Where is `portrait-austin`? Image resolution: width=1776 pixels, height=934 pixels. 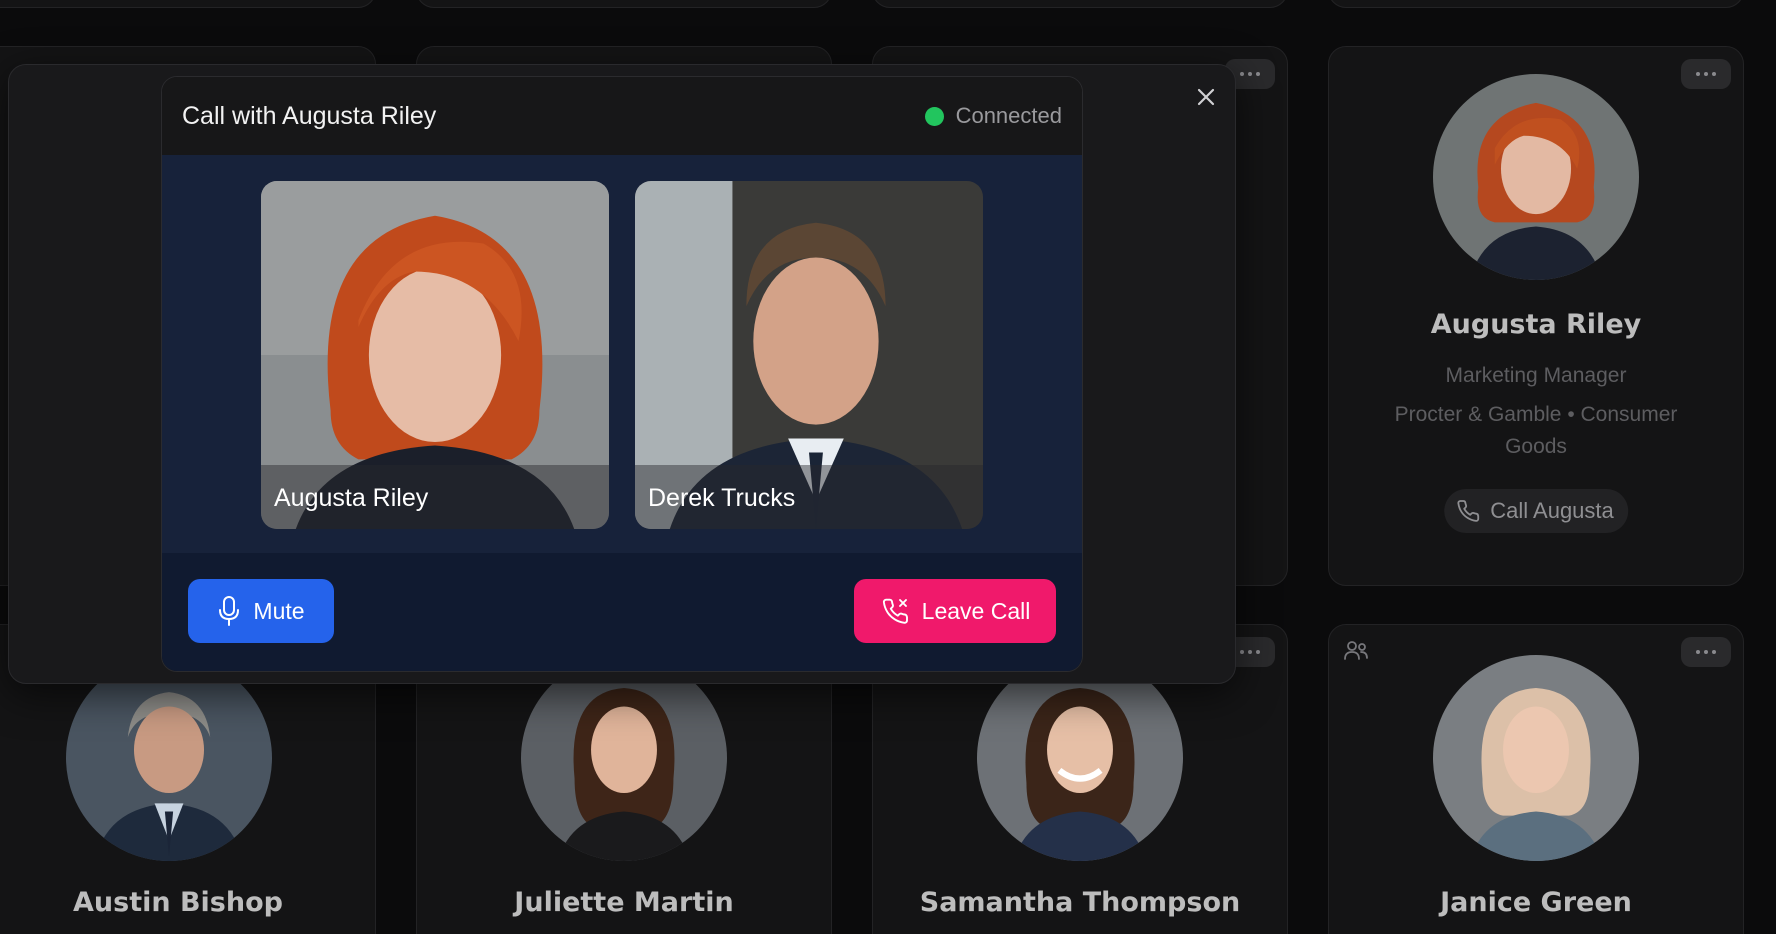 portrait-austin is located at coordinates (169, 758).